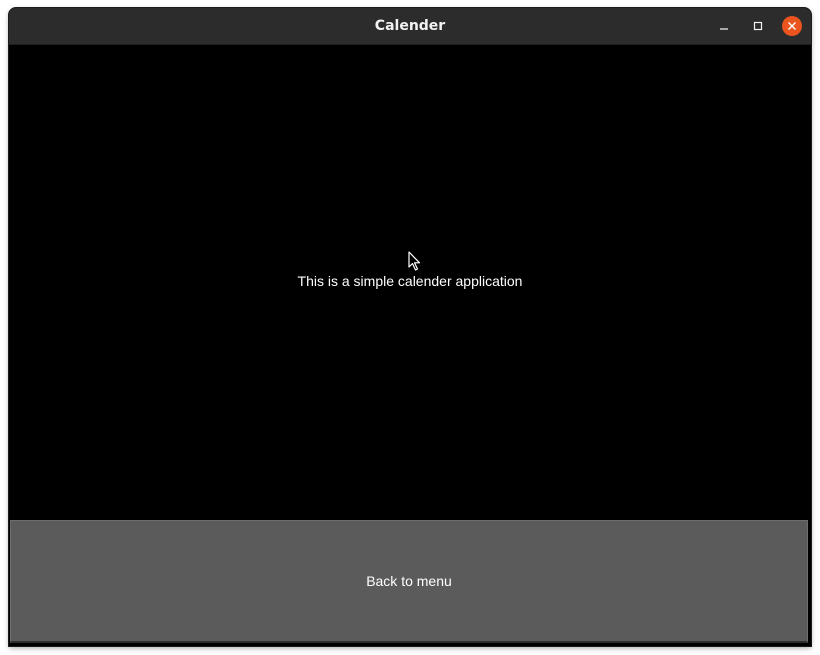 This screenshot has height=655, width=820. I want to click on close-button, so click(792, 26).